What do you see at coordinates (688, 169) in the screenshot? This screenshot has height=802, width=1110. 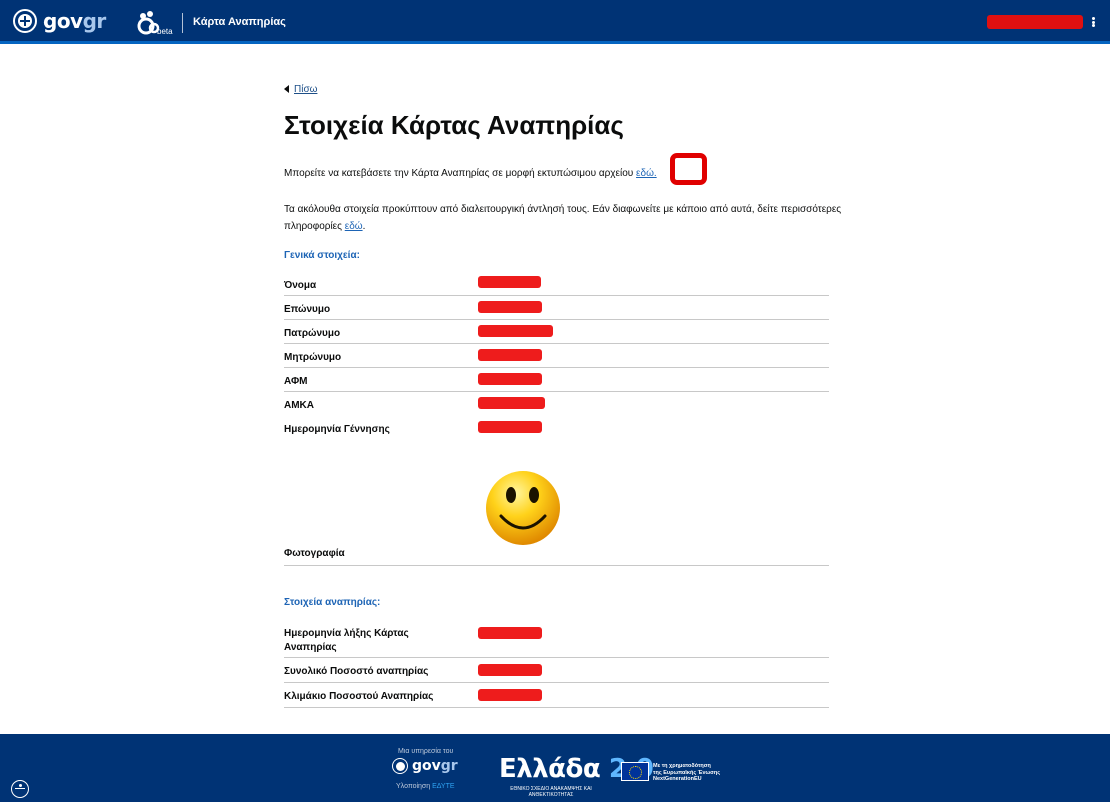 I see `highlight-box` at bounding box center [688, 169].